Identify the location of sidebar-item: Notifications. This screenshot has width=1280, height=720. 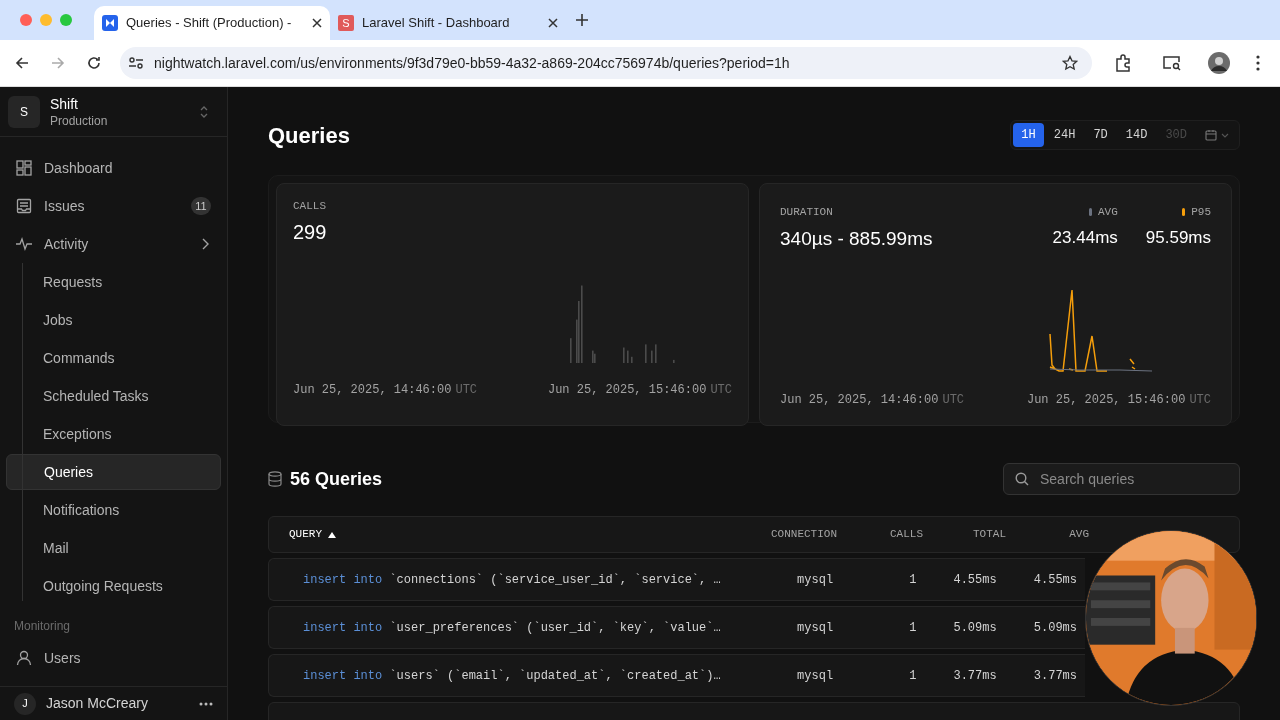
(113, 510).